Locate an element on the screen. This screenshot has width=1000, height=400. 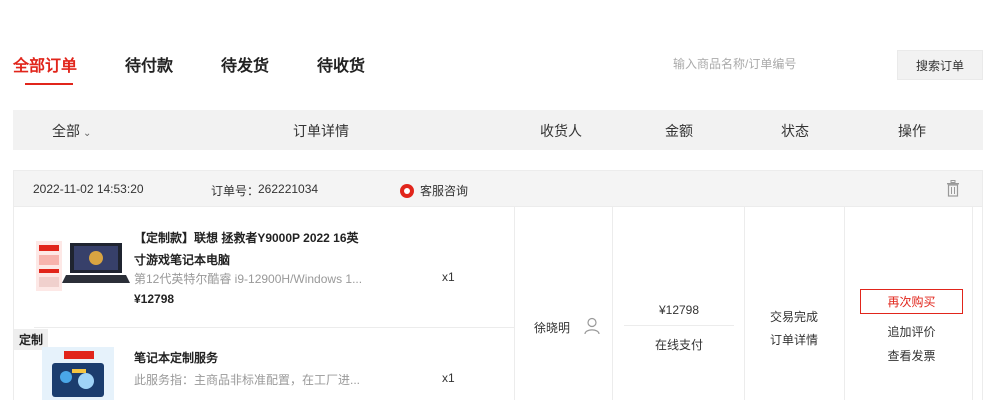
customer-service-label: 客服咨询 is located at coordinates (444, 191).